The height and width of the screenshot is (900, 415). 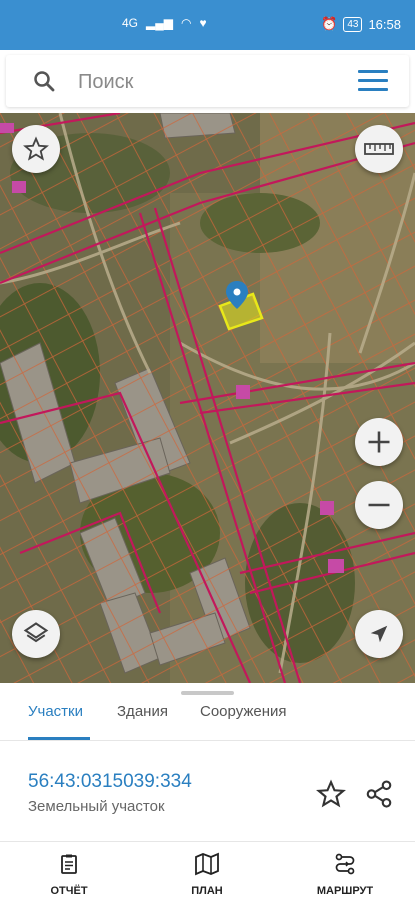 I want to click on report-icon, so click(x=69, y=864).